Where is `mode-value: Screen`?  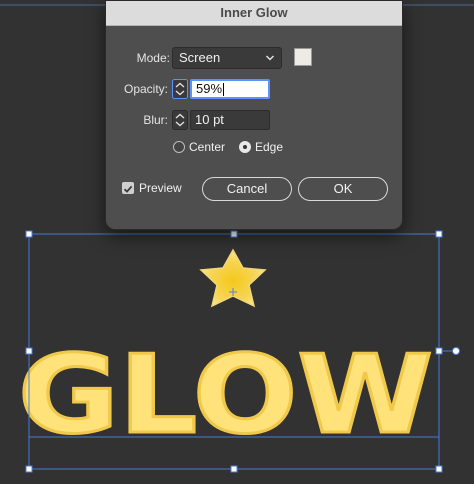
mode-value: Screen is located at coordinates (200, 57).